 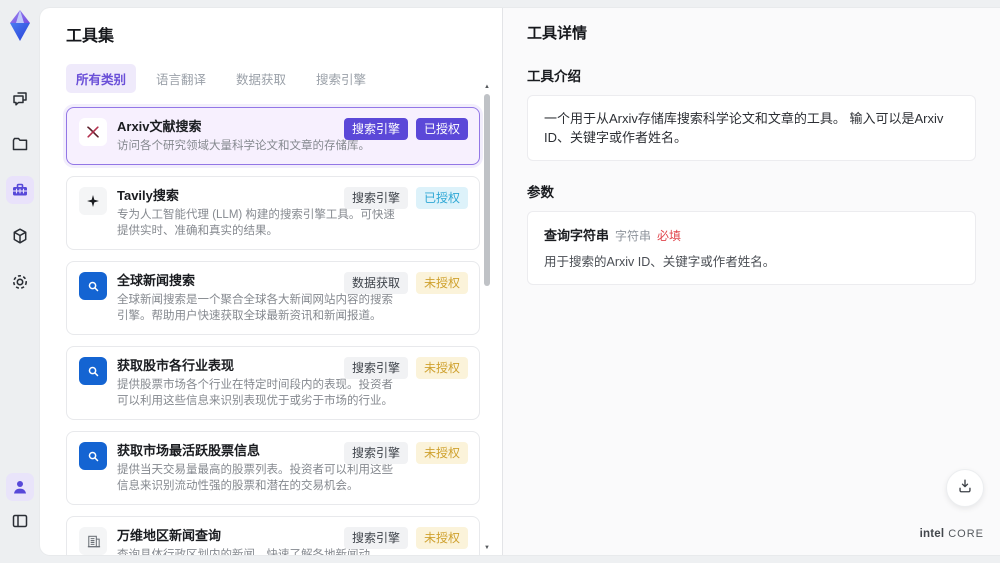 I want to click on download-button, so click(x=965, y=488).